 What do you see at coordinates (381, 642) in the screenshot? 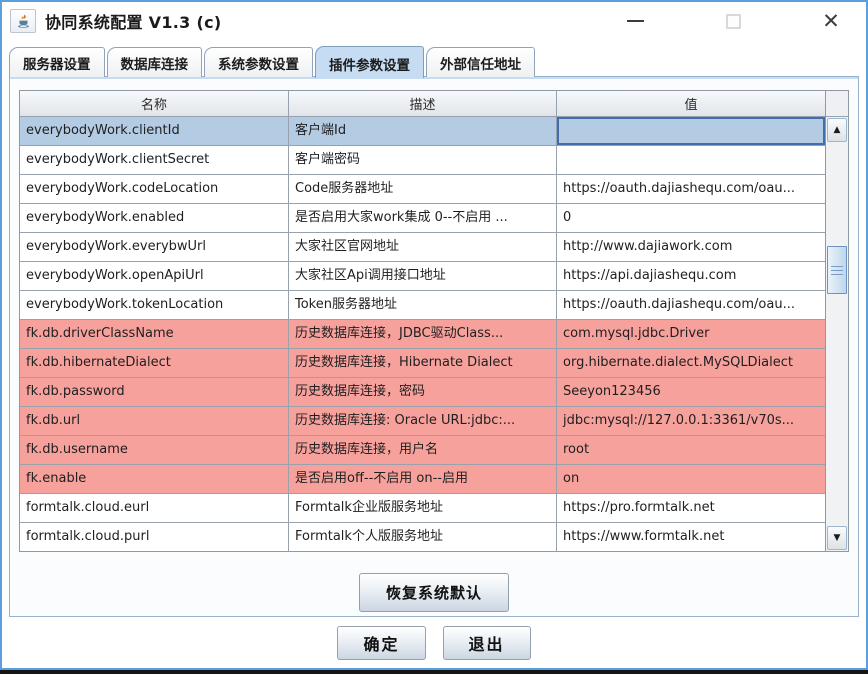
I see `ok-button: 确定` at bounding box center [381, 642].